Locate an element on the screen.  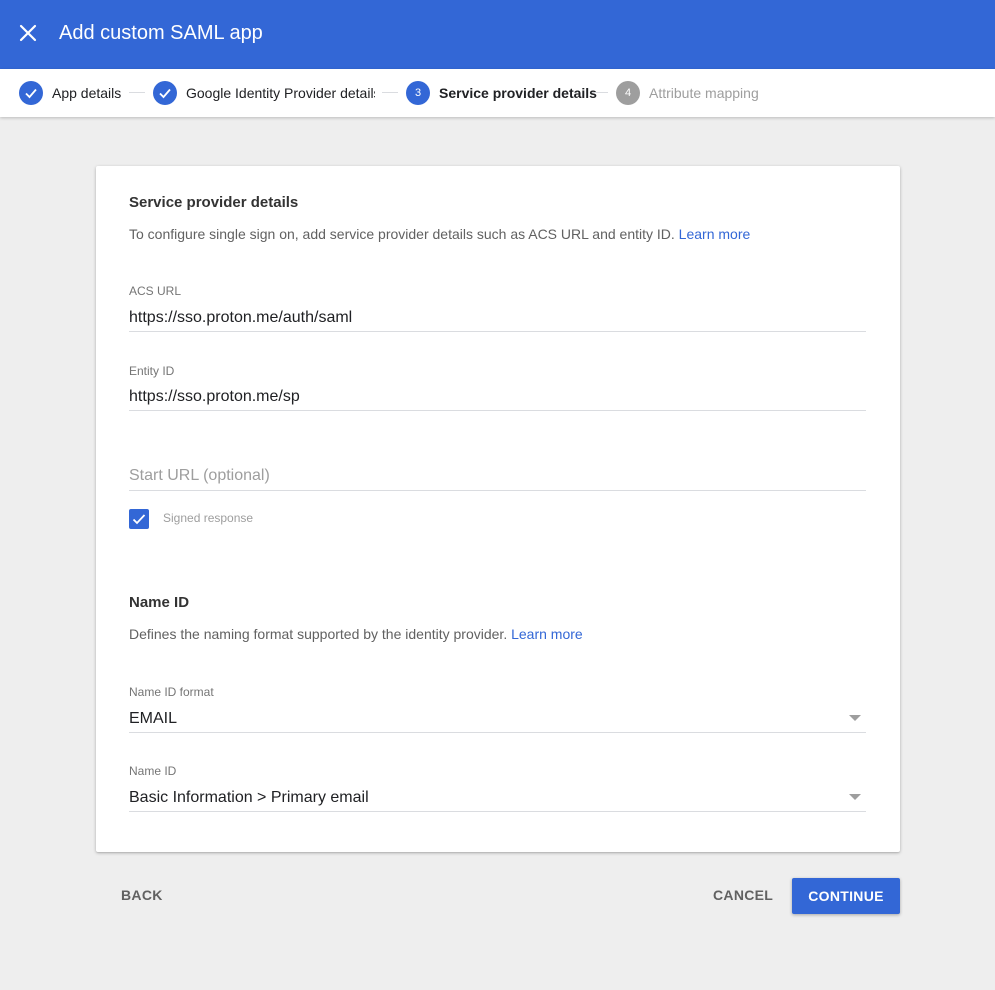
start-url-input: Start URL (optional) is located at coordinates (199, 476).